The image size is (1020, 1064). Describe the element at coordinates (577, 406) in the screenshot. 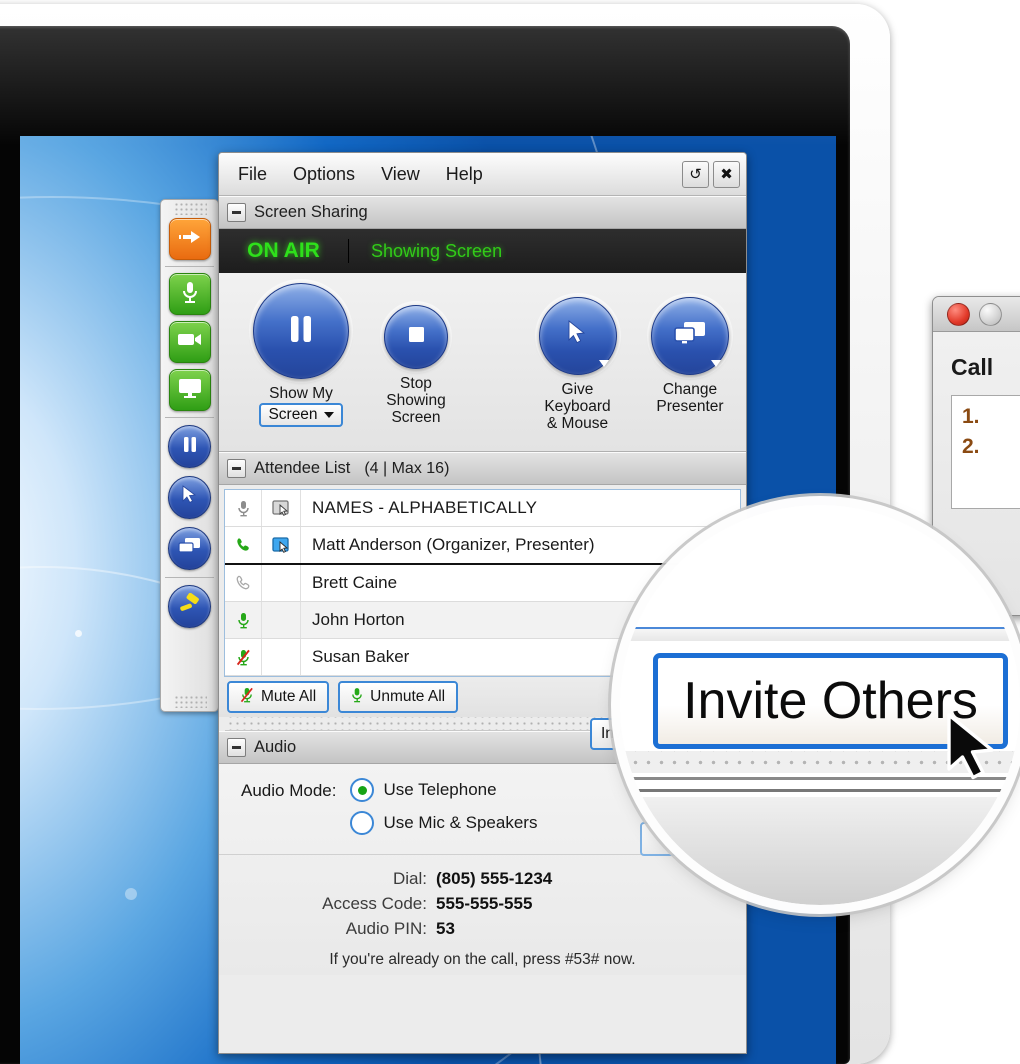

I see `give-keyboard-mouse-label: Give Keyboard & Mouse` at that location.